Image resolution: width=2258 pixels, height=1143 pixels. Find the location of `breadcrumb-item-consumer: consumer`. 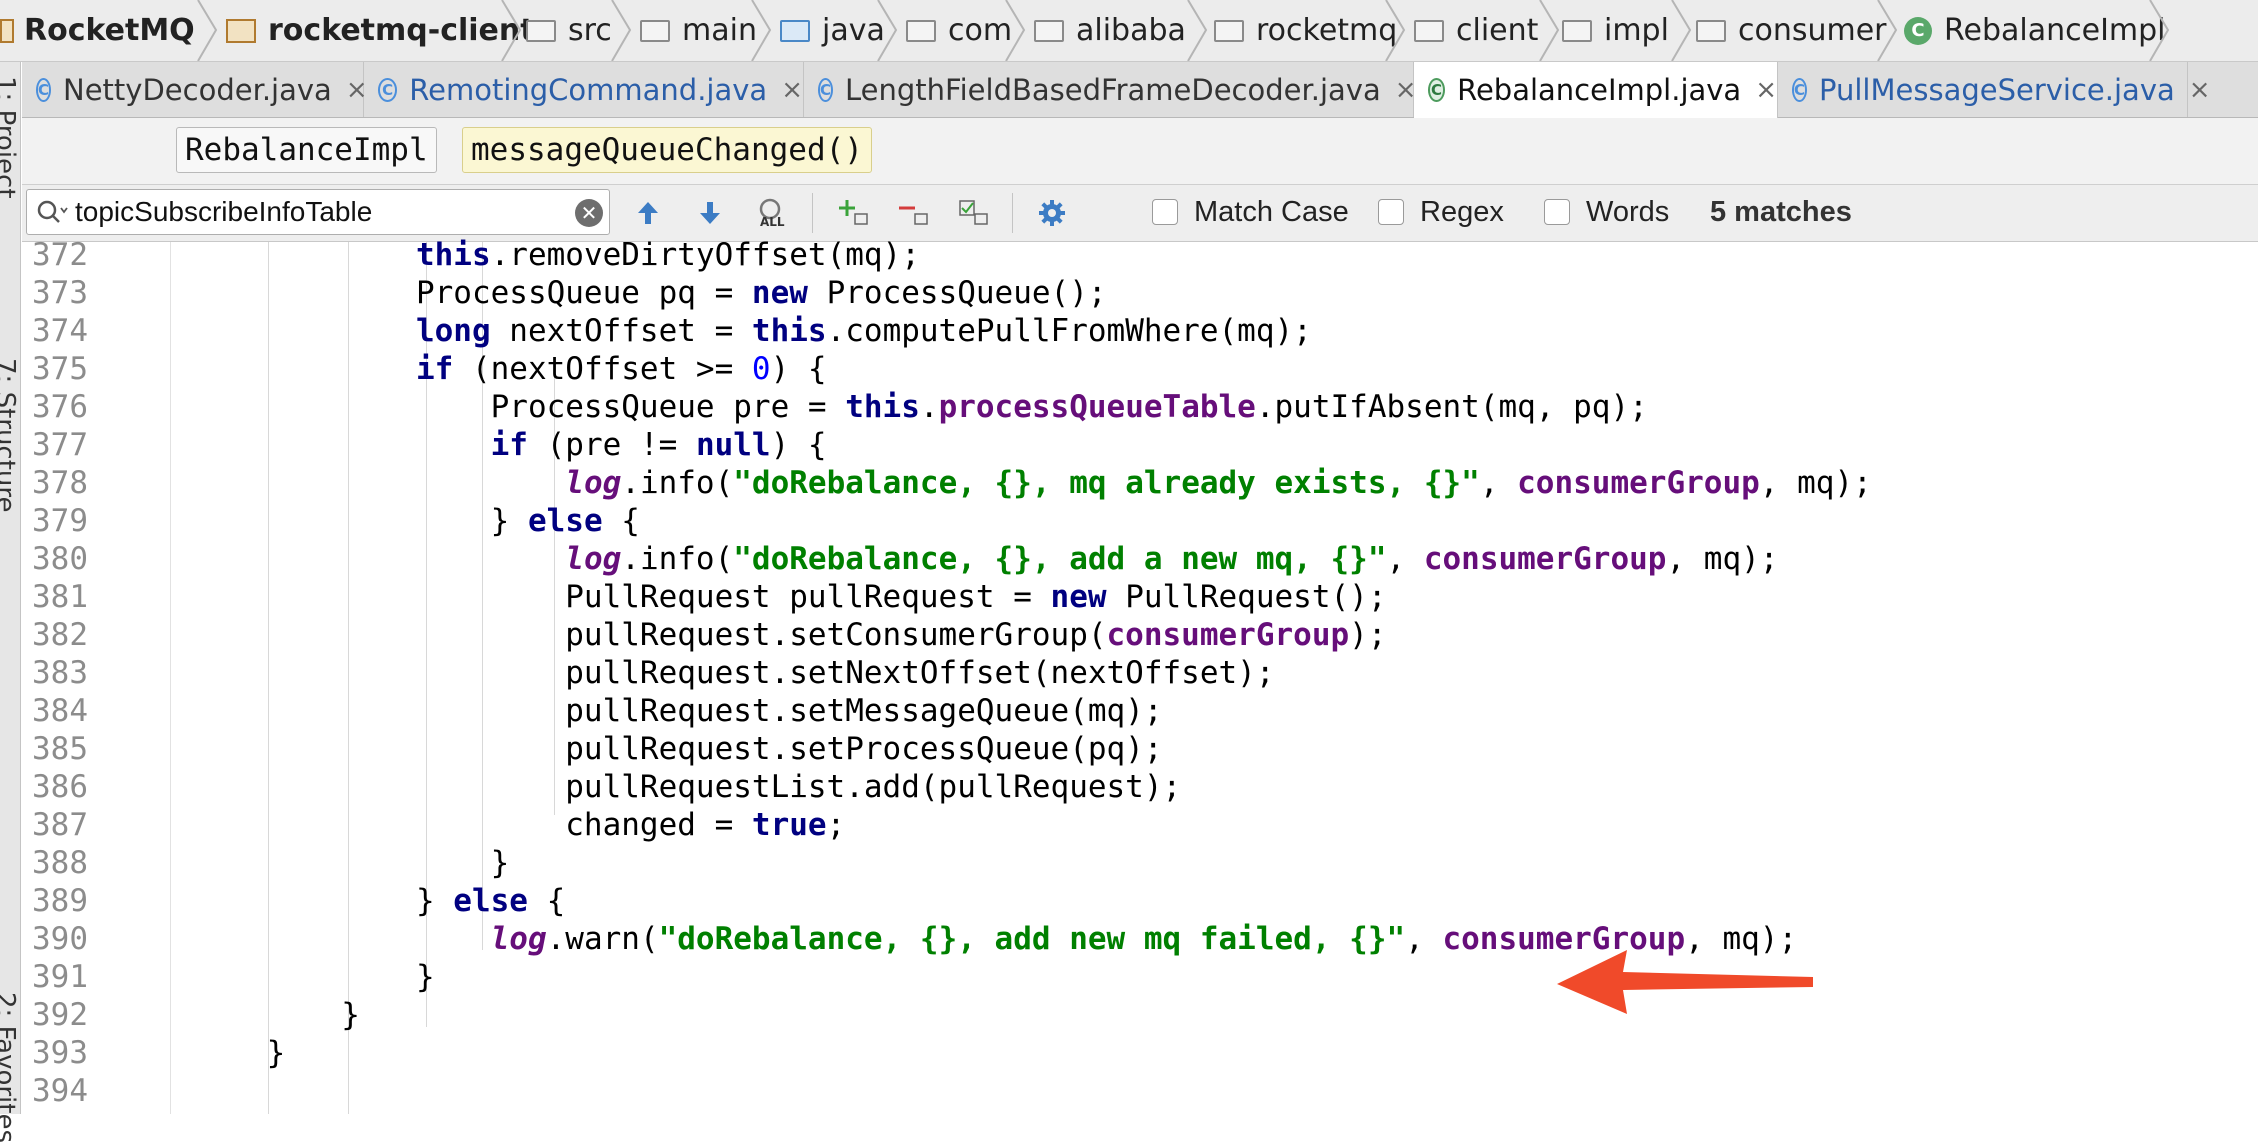

breadcrumb-item-consumer: consumer is located at coordinates (1791, 30).